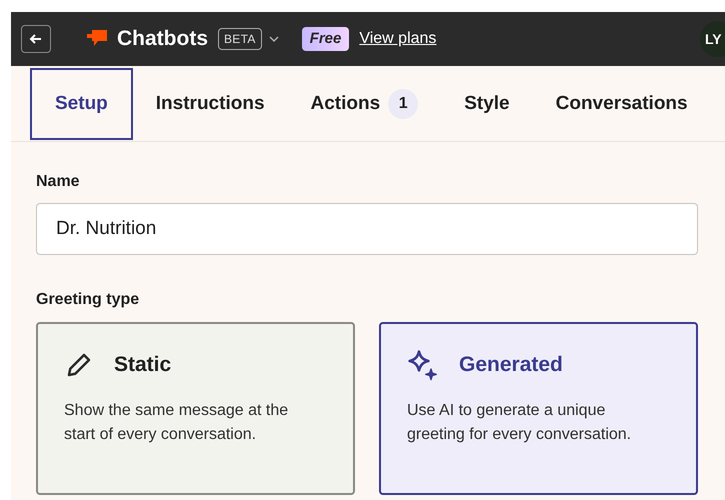 This screenshot has height=500, width=725. I want to click on option-title: Static, so click(143, 365).